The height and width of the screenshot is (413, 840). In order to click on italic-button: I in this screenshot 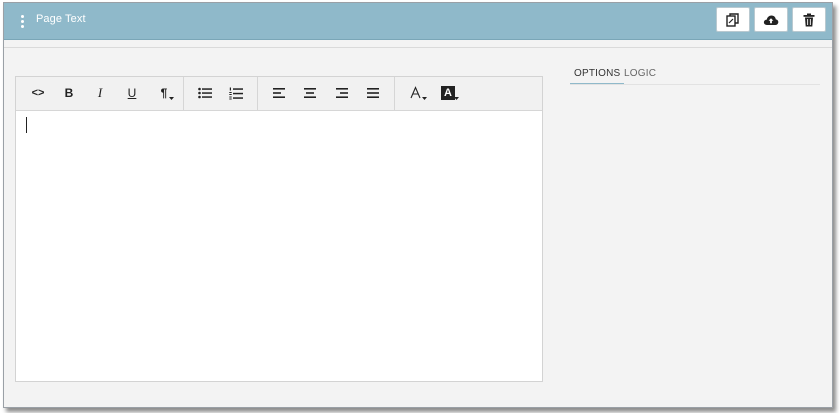, I will do `click(100, 93)`.